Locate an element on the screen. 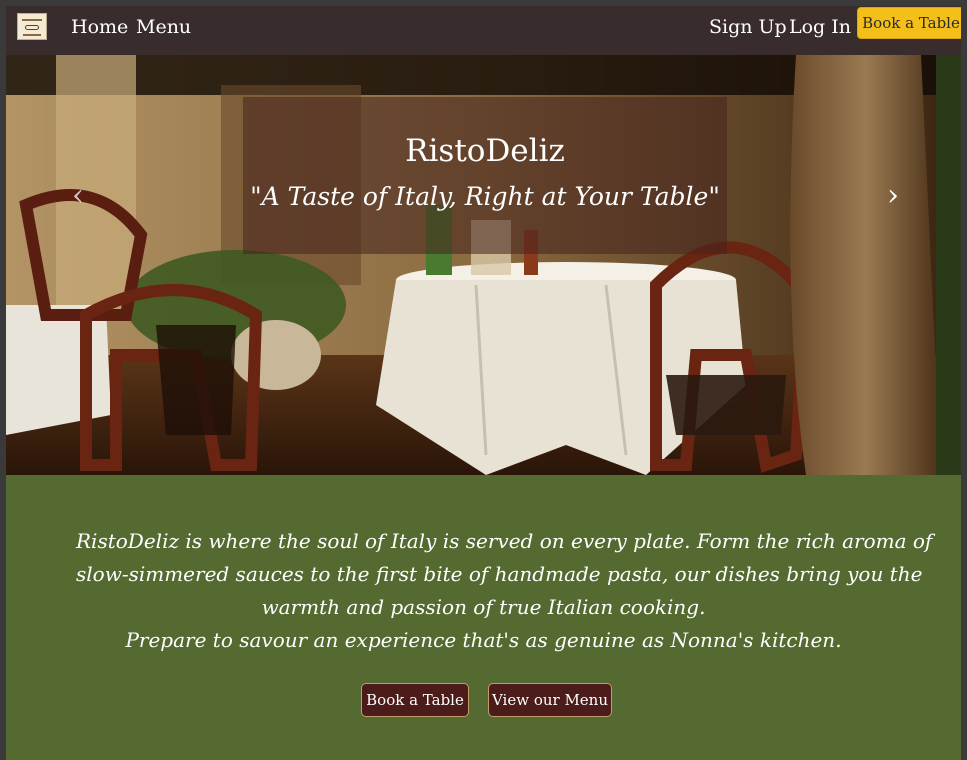 This screenshot has width=967, height=760. navbar: Home Menu Sign Up Log In Book a Table is located at coordinates (483, 30).